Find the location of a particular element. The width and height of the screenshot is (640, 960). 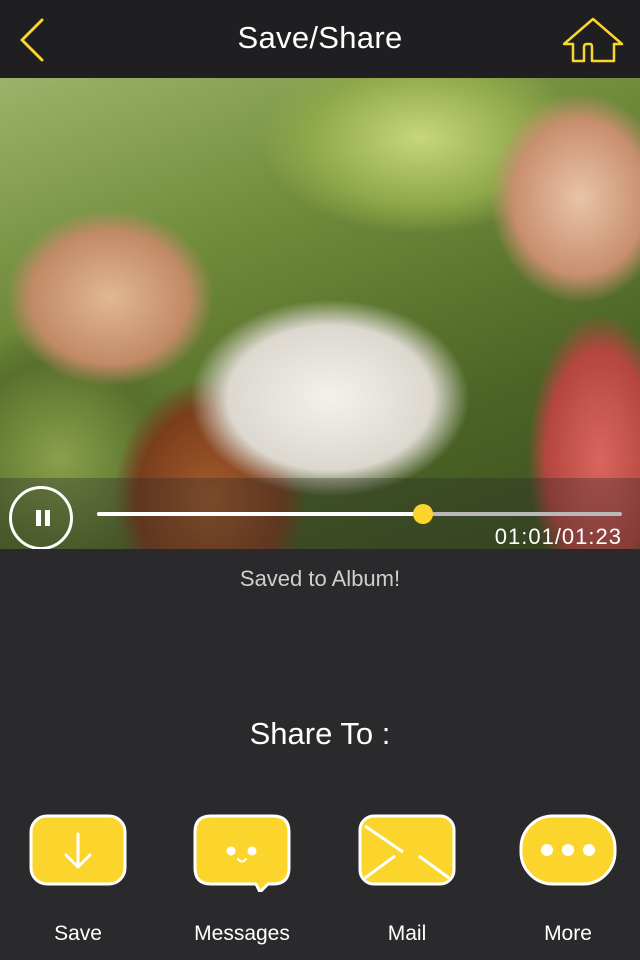

more-dots-icon is located at coordinates (568, 850).